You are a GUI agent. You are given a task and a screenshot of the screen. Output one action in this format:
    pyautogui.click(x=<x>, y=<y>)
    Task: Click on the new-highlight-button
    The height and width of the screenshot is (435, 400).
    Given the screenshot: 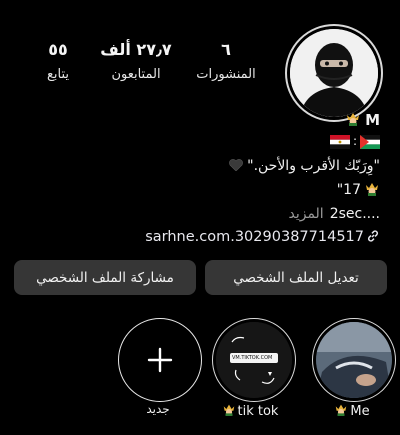 What is the action you would take?
    pyautogui.click(x=160, y=360)
    